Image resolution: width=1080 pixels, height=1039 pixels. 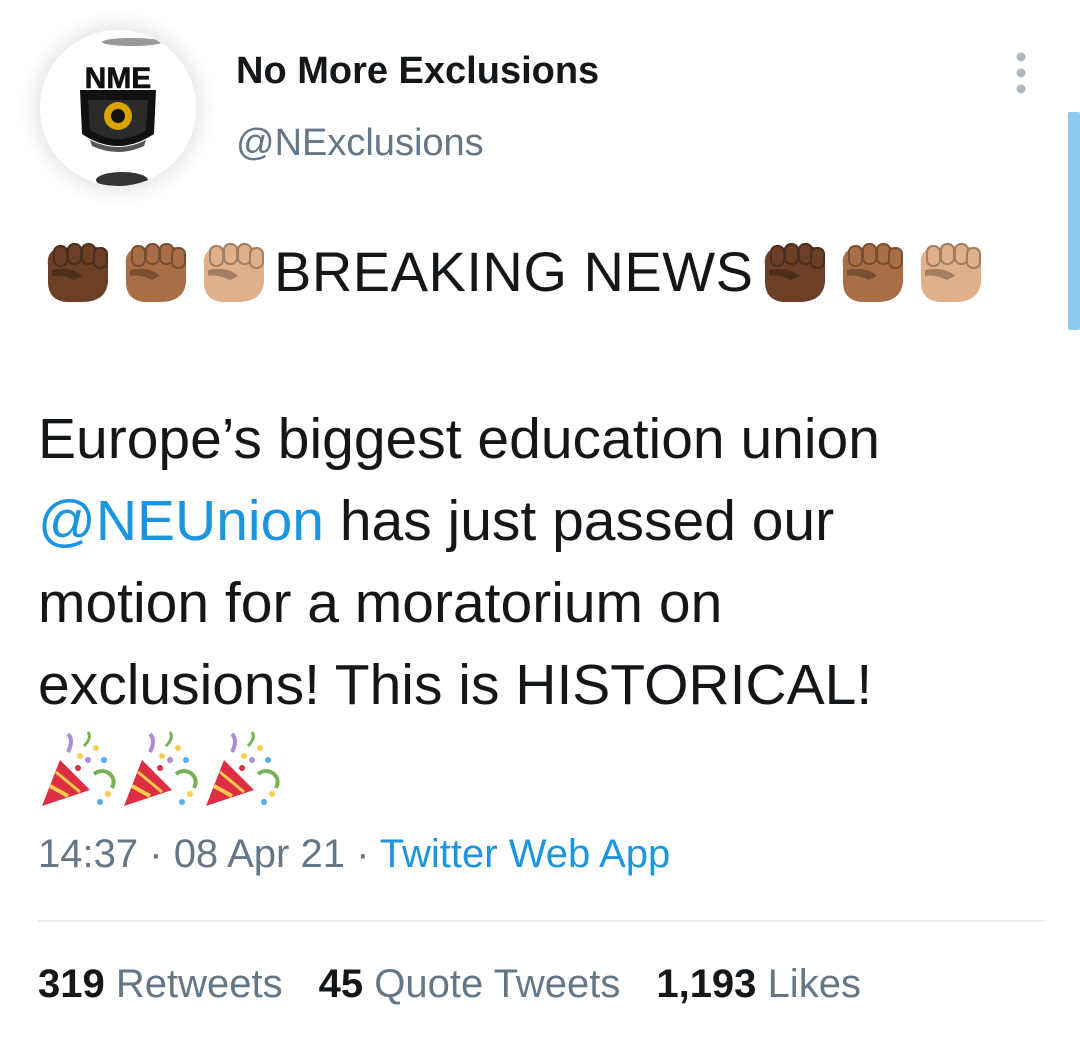 I want to click on display-name: No More Exclusions, so click(x=417, y=71).